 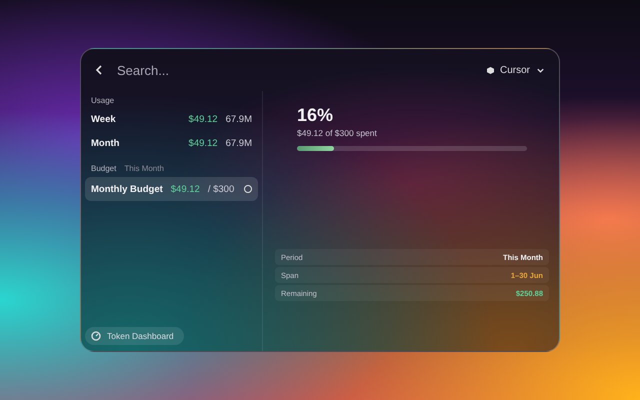 I want to click on spent-caption: $49.12 of $300 spent, so click(x=337, y=133).